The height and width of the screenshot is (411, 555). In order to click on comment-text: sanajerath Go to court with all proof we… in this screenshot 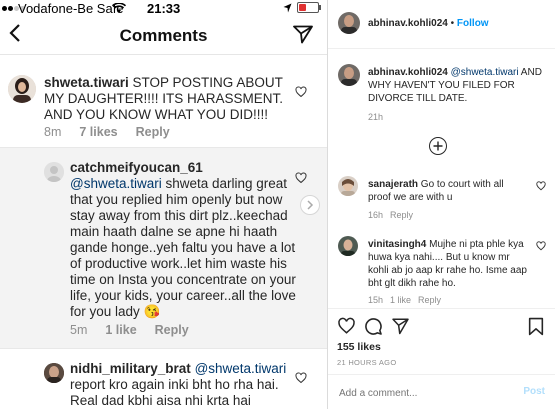, I will do `click(448, 191)`.